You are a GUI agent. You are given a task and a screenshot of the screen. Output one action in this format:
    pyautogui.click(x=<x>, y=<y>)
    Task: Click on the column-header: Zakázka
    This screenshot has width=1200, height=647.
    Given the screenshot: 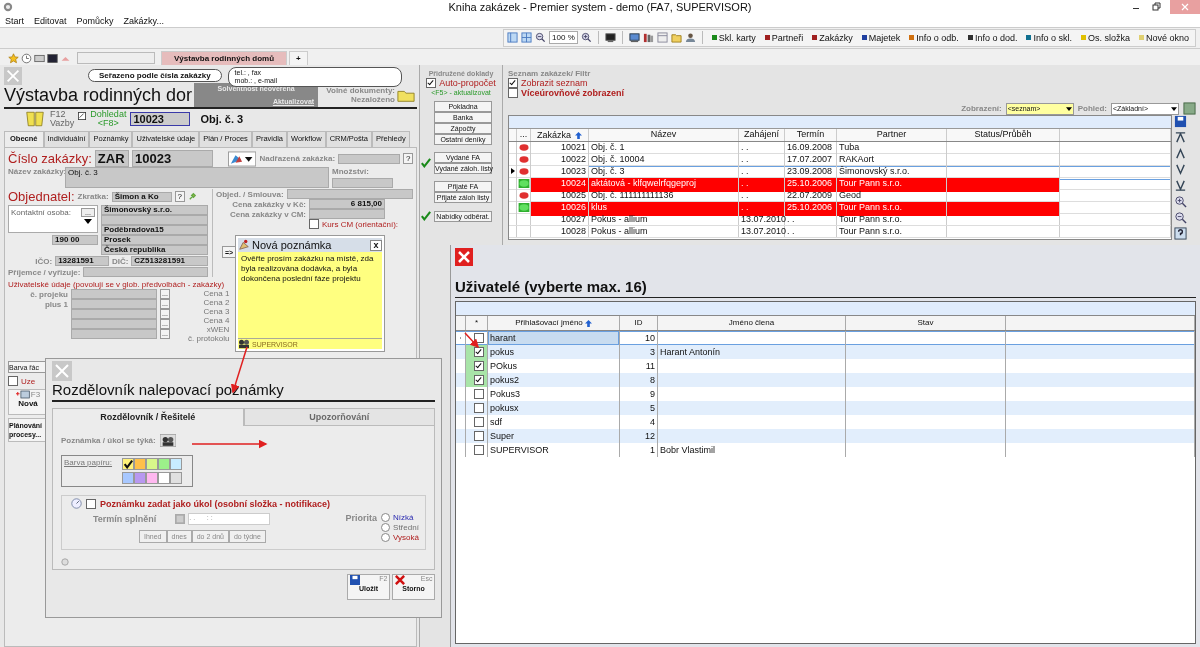 What is the action you would take?
    pyautogui.click(x=560, y=135)
    